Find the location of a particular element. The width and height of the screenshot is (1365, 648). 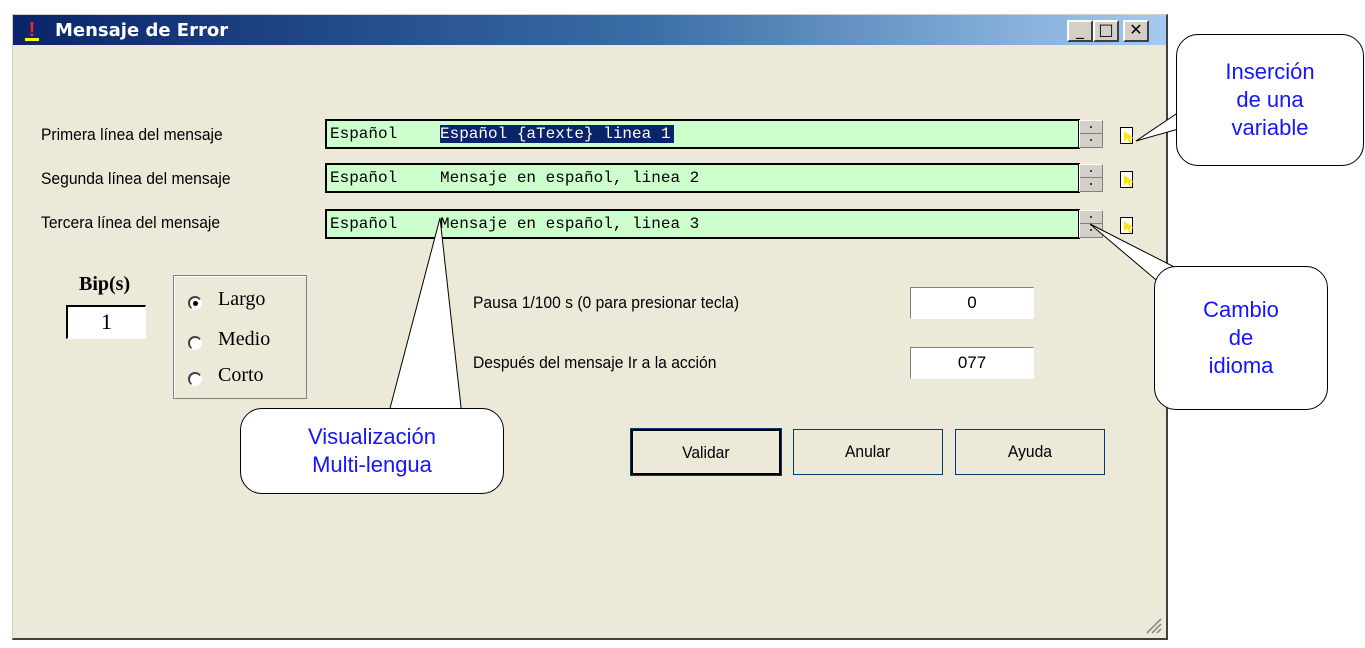

callout-language-change: Cambio de idioma is located at coordinates (1241, 338).